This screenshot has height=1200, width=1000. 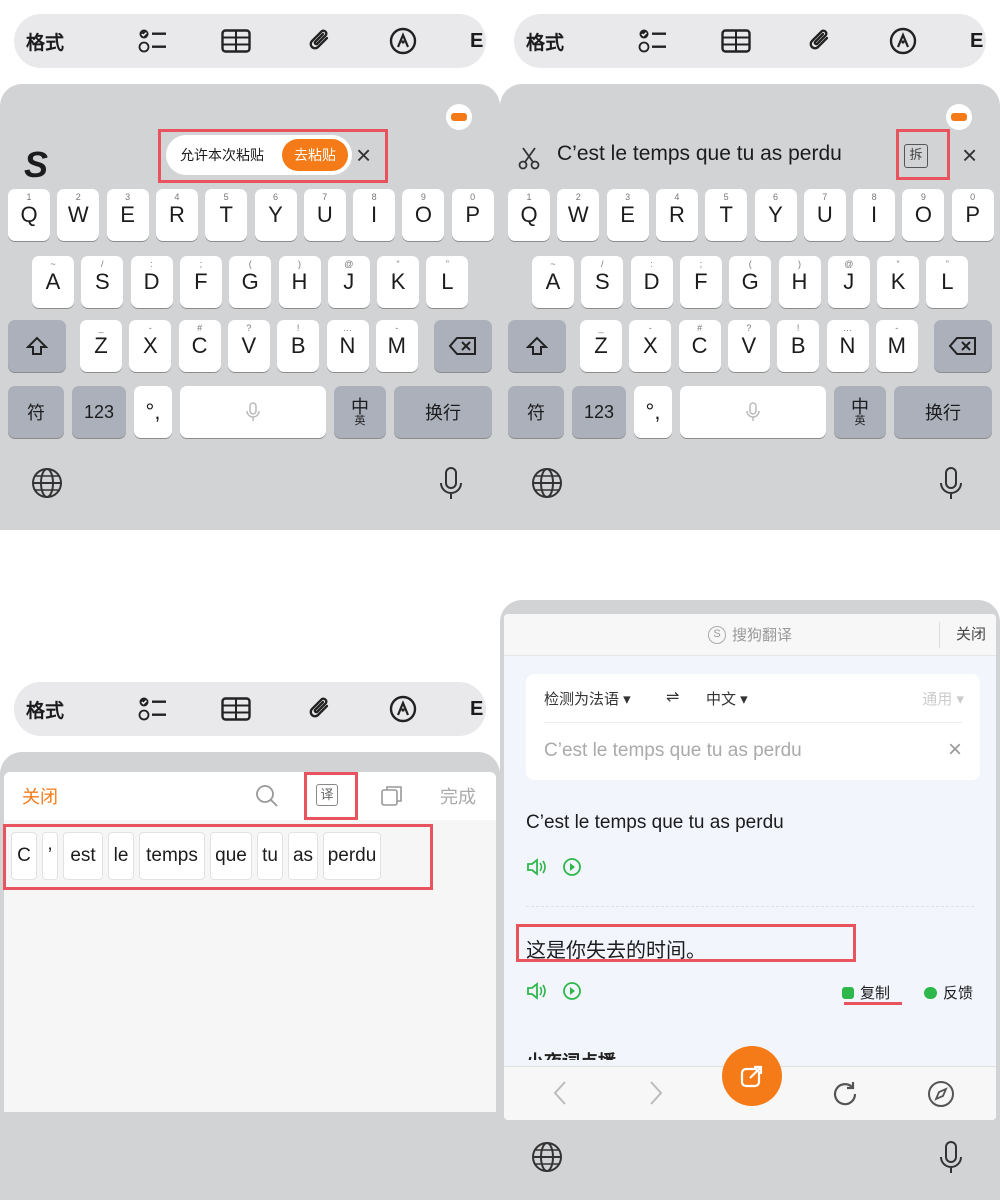 What do you see at coordinates (127, 215) in the screenshot?
I see `key-e: 3E` at bounding box center [127, 215].